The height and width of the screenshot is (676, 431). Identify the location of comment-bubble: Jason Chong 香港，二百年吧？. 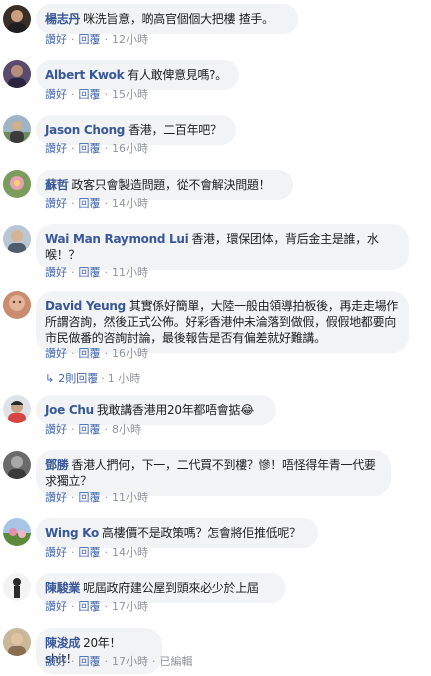
(136, 130).